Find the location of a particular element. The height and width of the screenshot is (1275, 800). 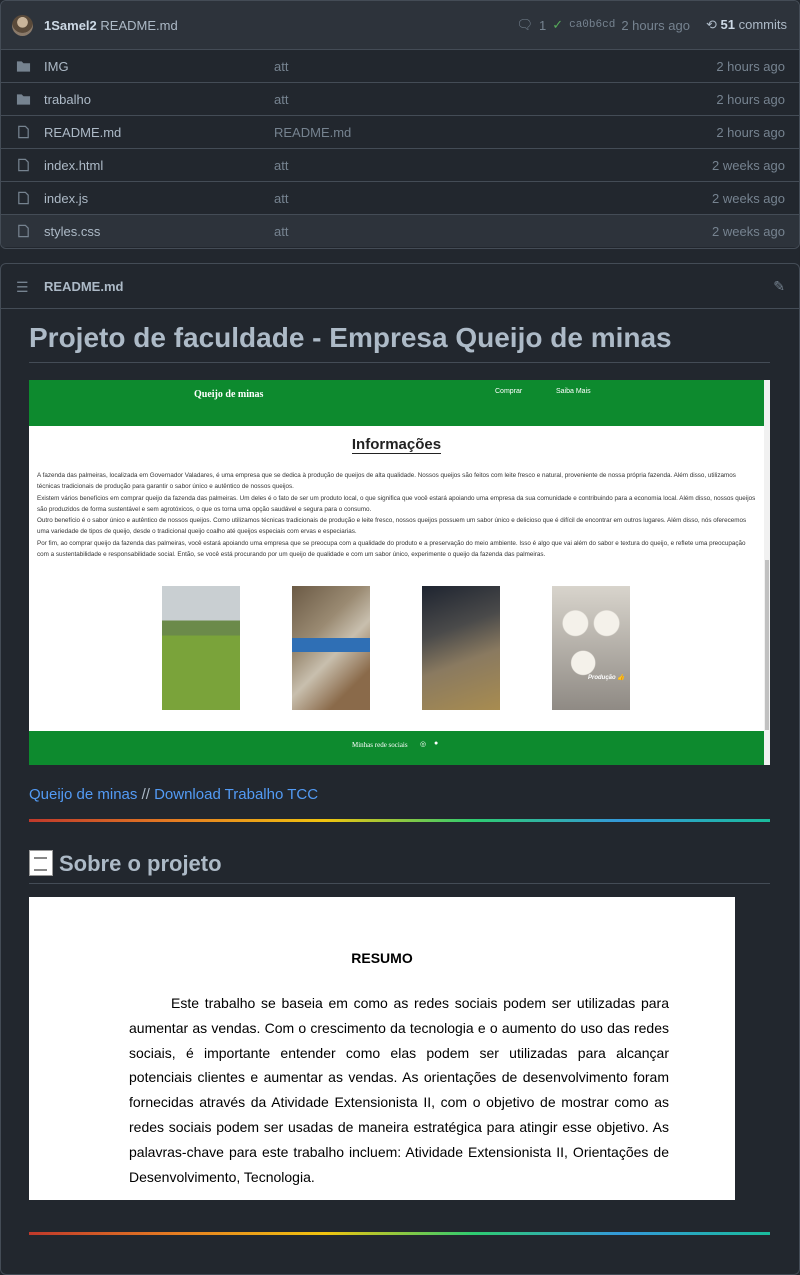

site-heading-text: Informações is located at coordinates (396, 445).